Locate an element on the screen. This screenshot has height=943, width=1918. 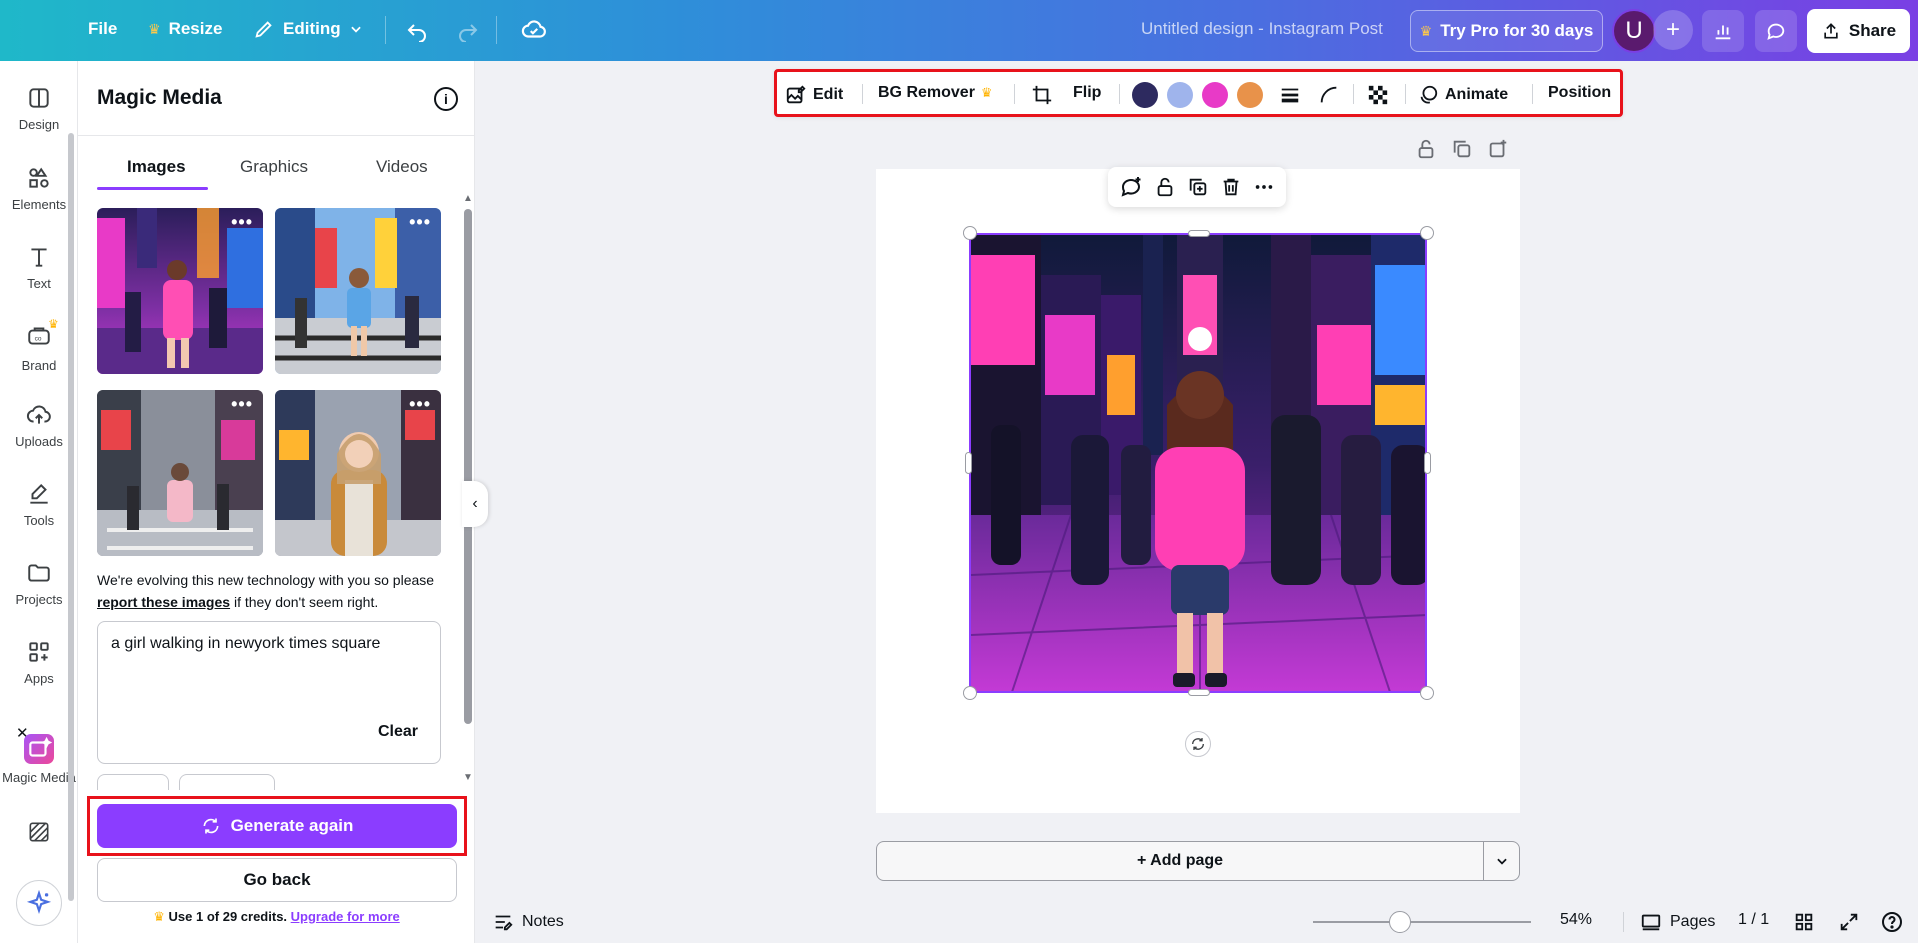
border-style-icon is located at coordinates (1290, 95).